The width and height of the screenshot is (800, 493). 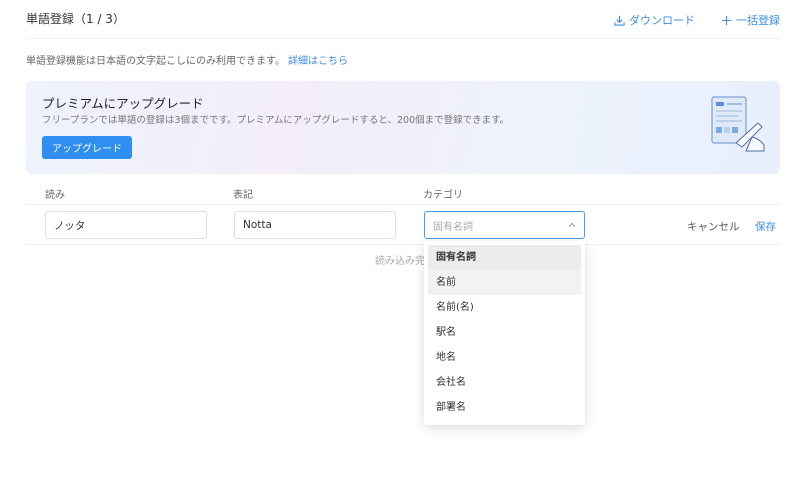 What do you see at coordinates (403, 244) in the screenshot?
I see `entry-row-divider` at bounding box center [403, 244].